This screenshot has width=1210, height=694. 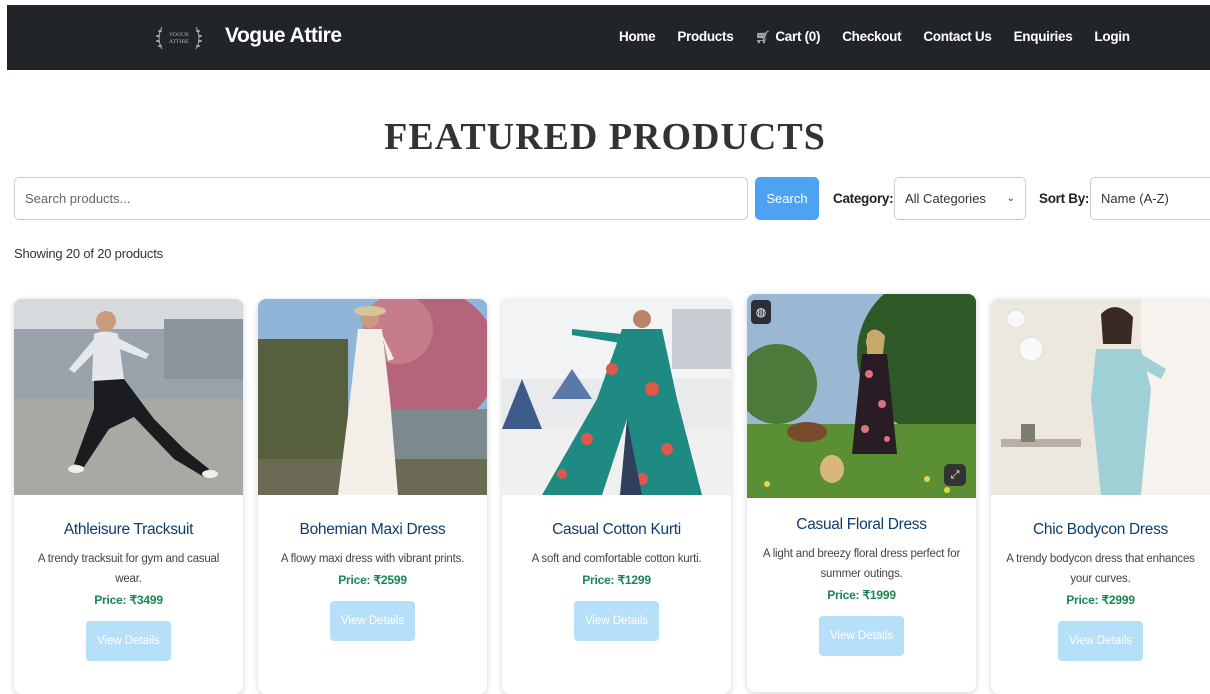 What do you see at coordinates (372, 580) in the screenshot?
I see `product-price: Price: ₹2599` at bounding box center [372, 580].